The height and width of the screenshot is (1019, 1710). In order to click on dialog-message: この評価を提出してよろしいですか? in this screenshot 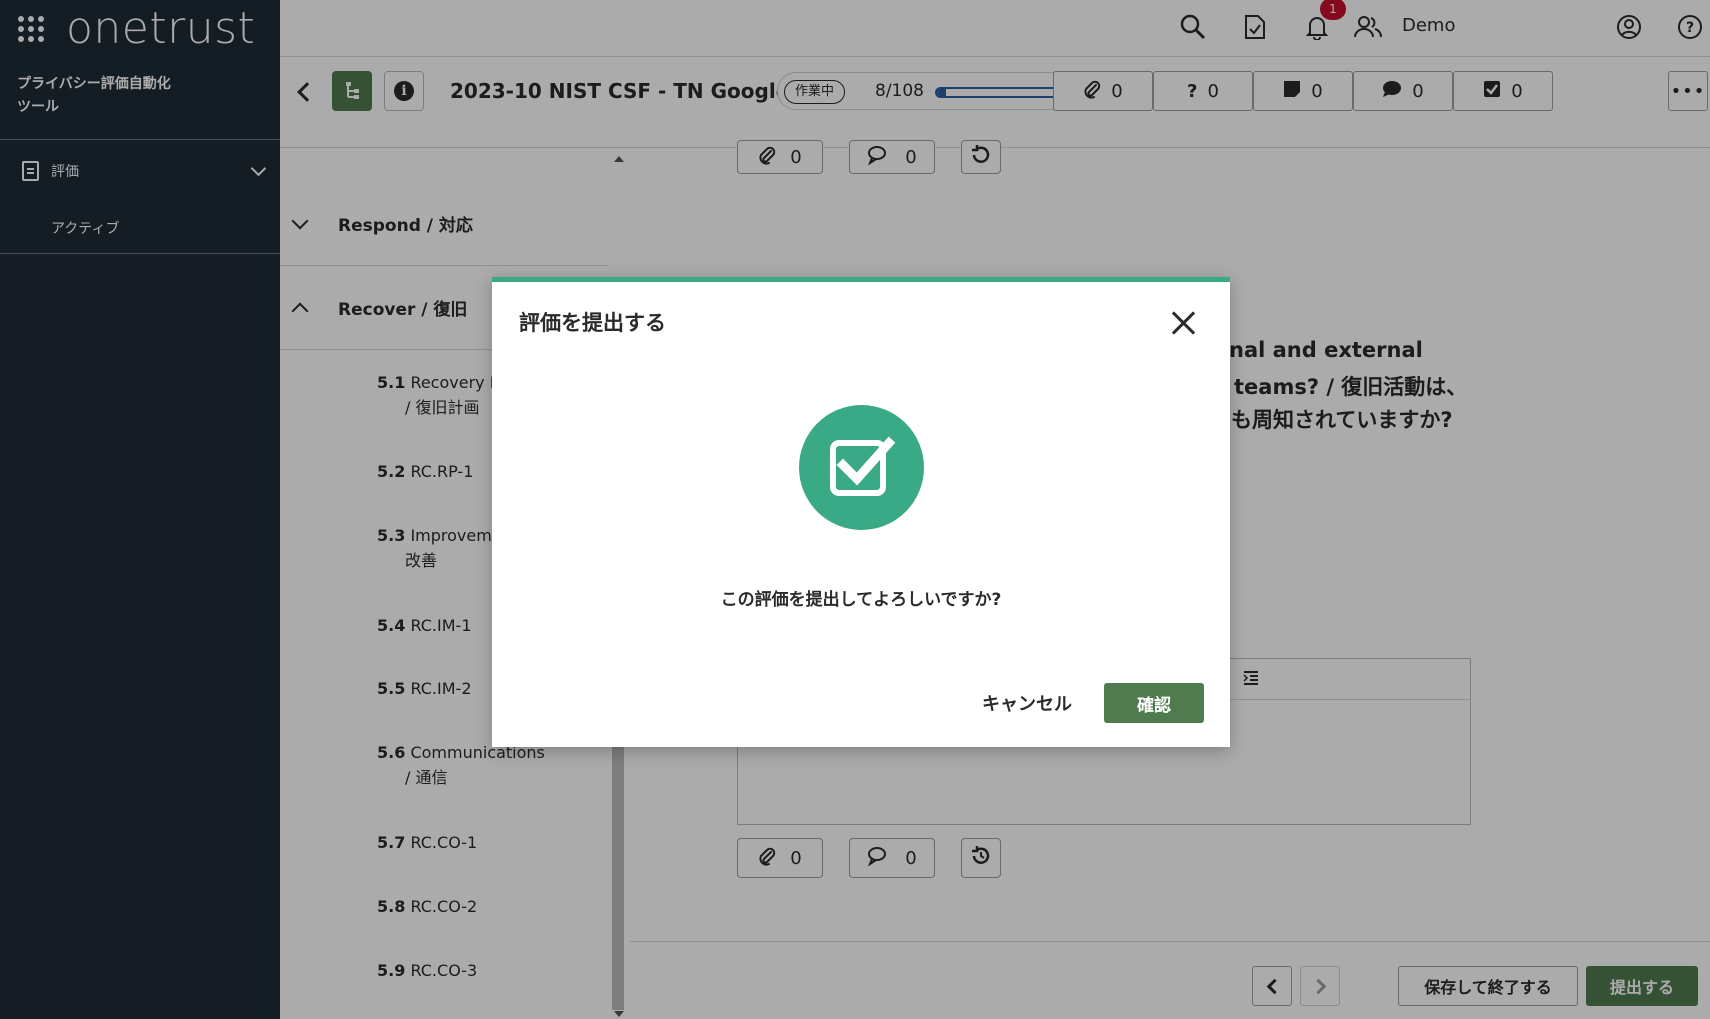, I will do `click(861, 600)`.